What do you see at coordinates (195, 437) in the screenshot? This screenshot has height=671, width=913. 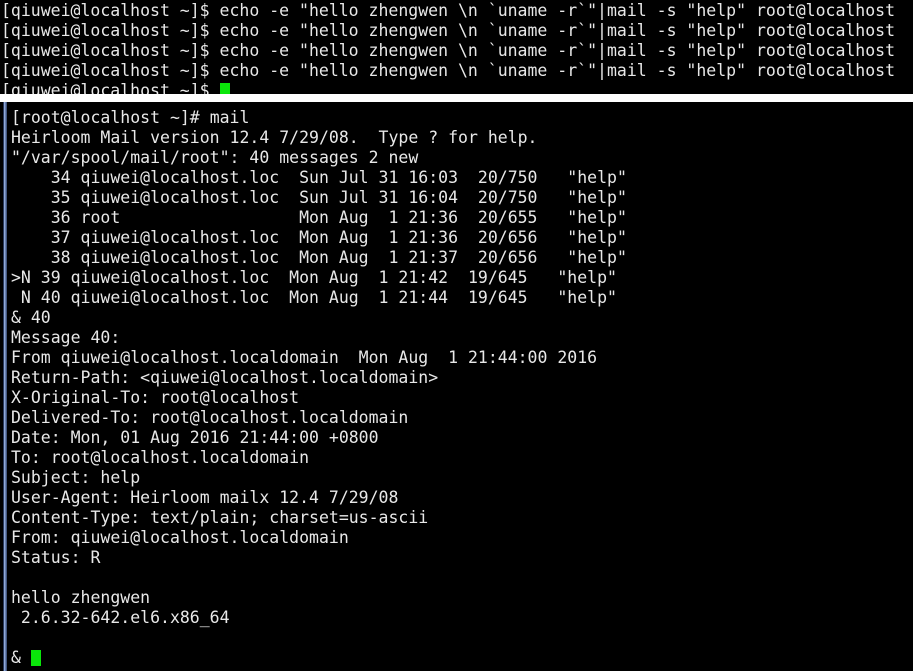 I see `message-header: Date: Mon, 01 Aug 2016 21:44:00 +0800` at bounding box center [195, 437].